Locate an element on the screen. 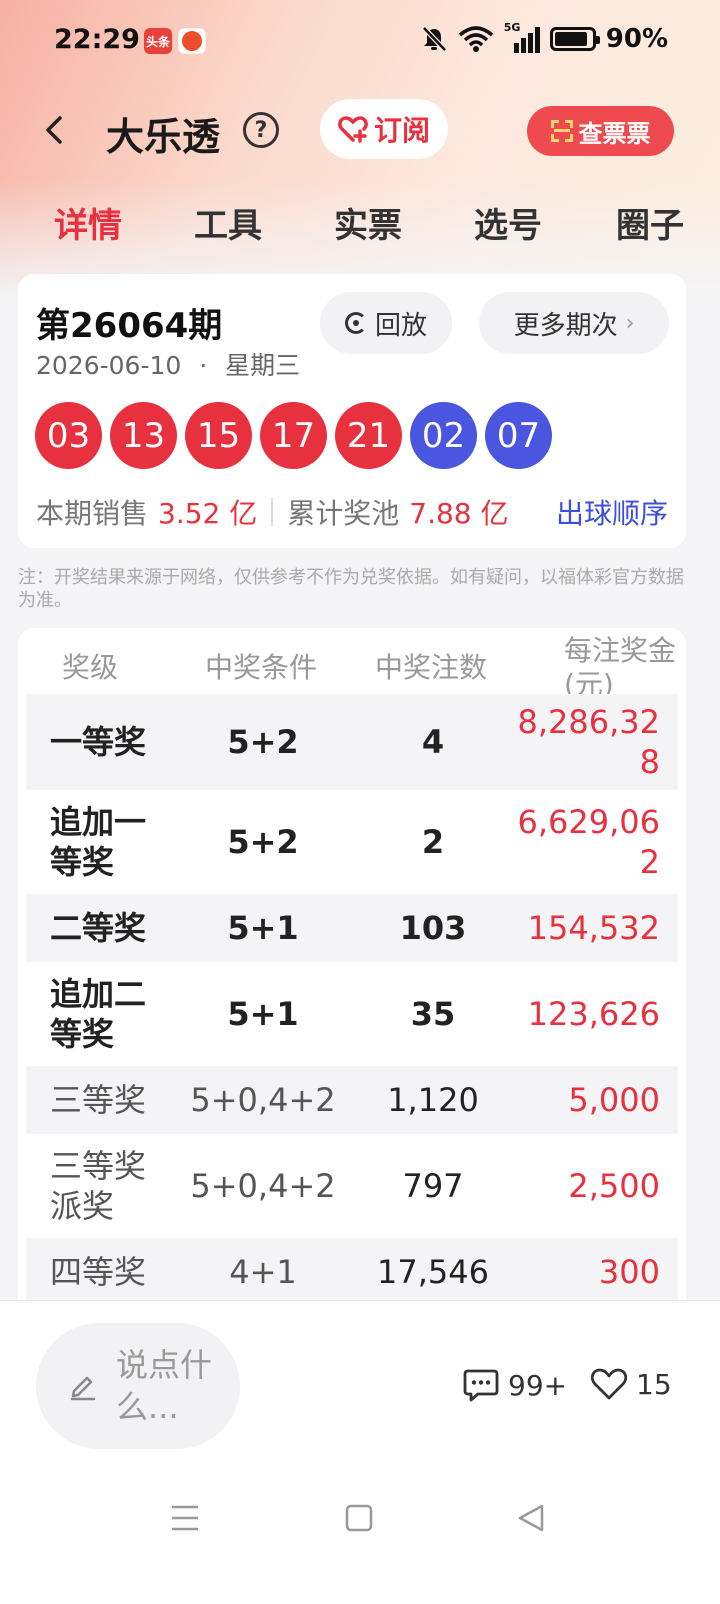  sales-label: 本期销售 is located at coordinates (92, 513).